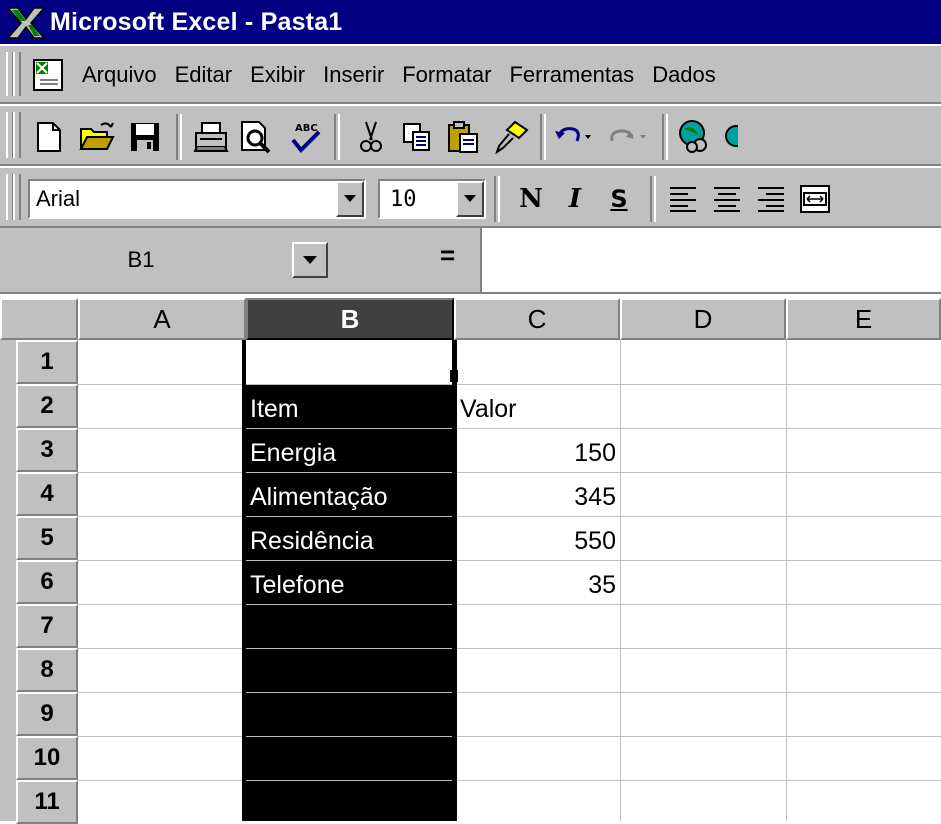 This screenshot has height=824, width=941. Describe the element at coordinates (629, 137) in the screenshot. I see `redo-icon` at that location.